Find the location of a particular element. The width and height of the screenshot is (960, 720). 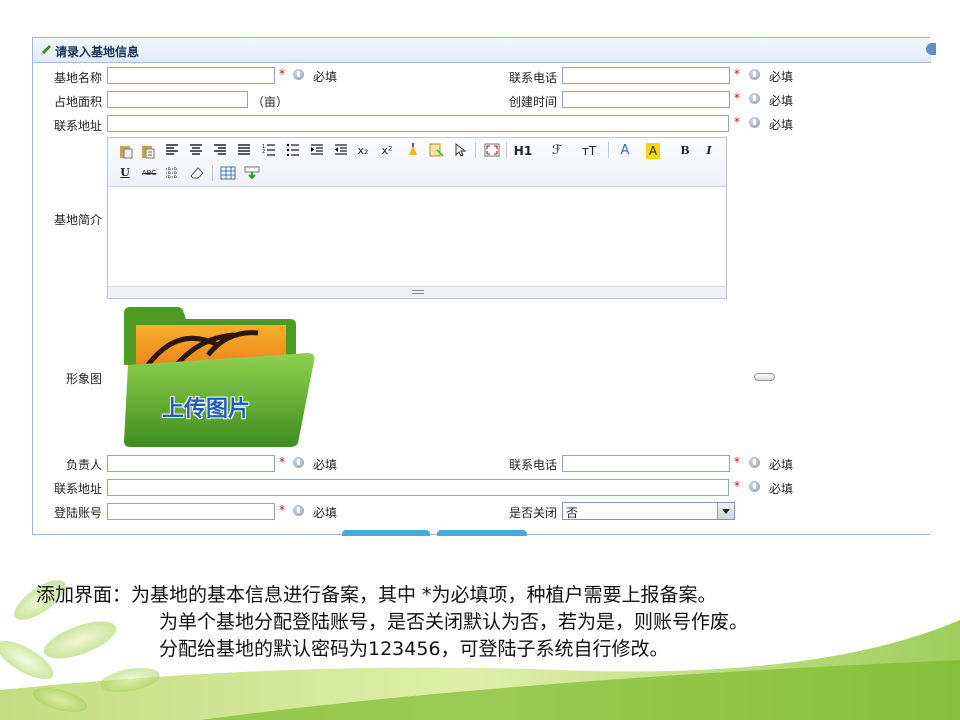

clear-format-icon is located at coordinates (413, 150).